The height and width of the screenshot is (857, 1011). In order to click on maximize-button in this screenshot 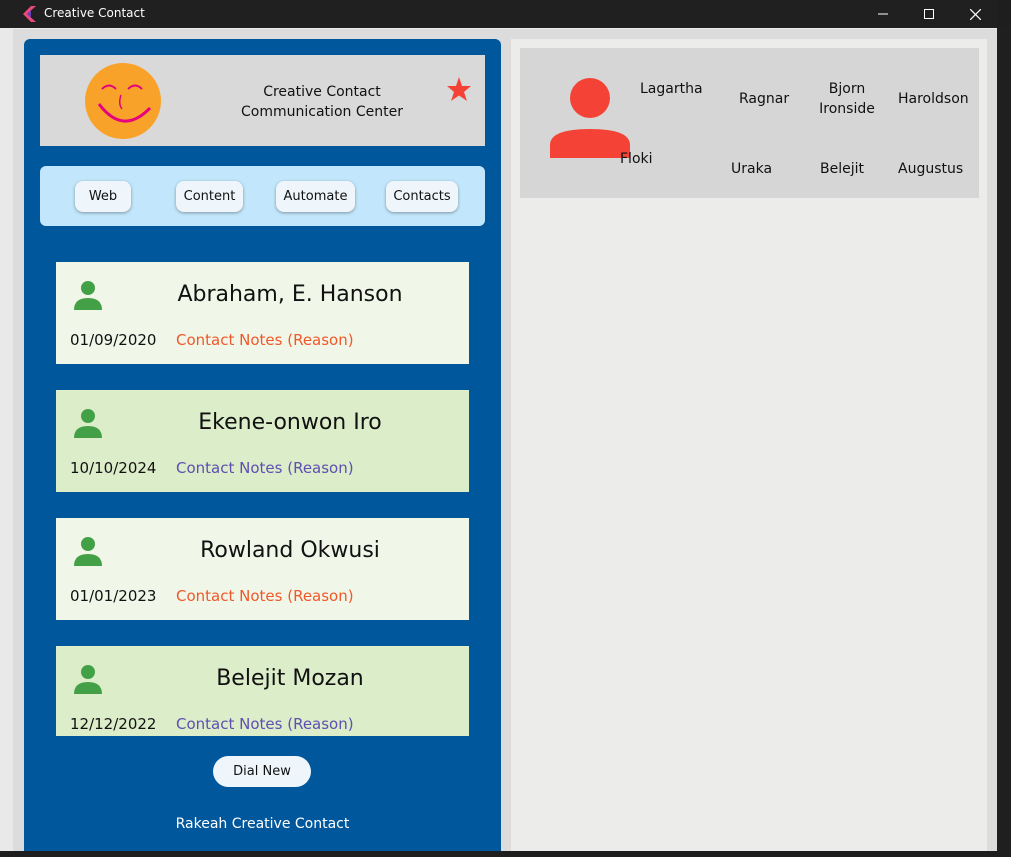, I will do `click(929, 14)`.